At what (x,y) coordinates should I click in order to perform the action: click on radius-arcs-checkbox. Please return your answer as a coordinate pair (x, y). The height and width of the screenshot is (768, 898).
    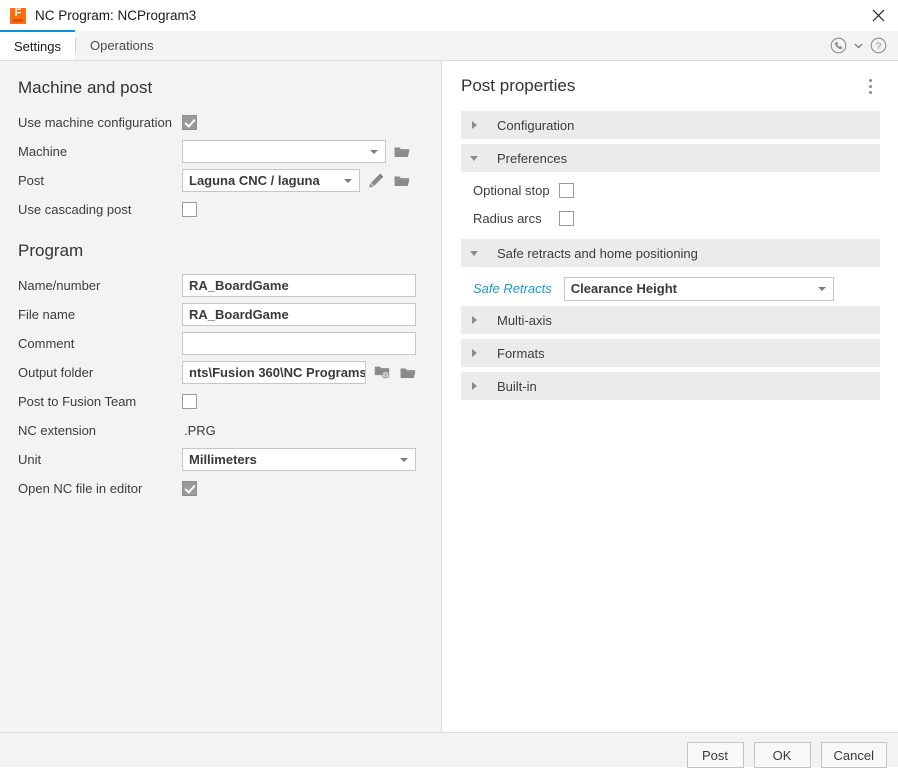
    Looking at the image, I should click on (566, 218).